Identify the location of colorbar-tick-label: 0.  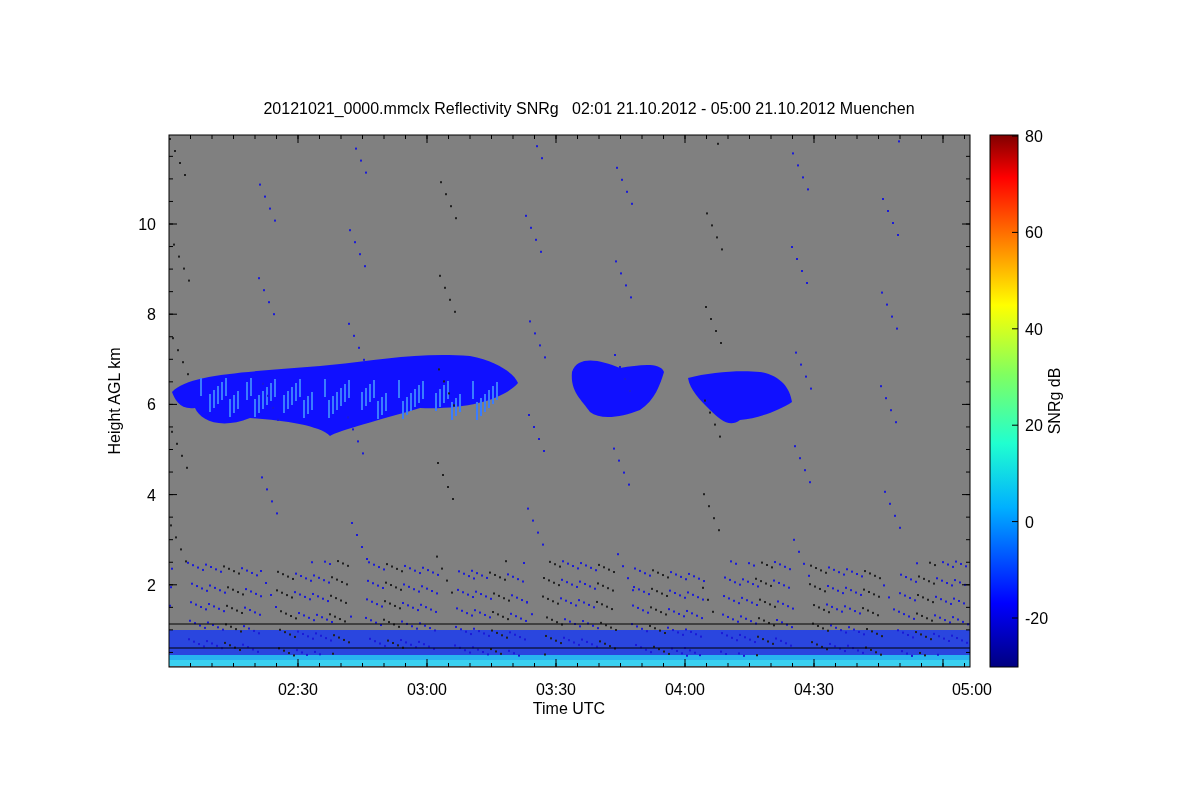
(1029, 522).